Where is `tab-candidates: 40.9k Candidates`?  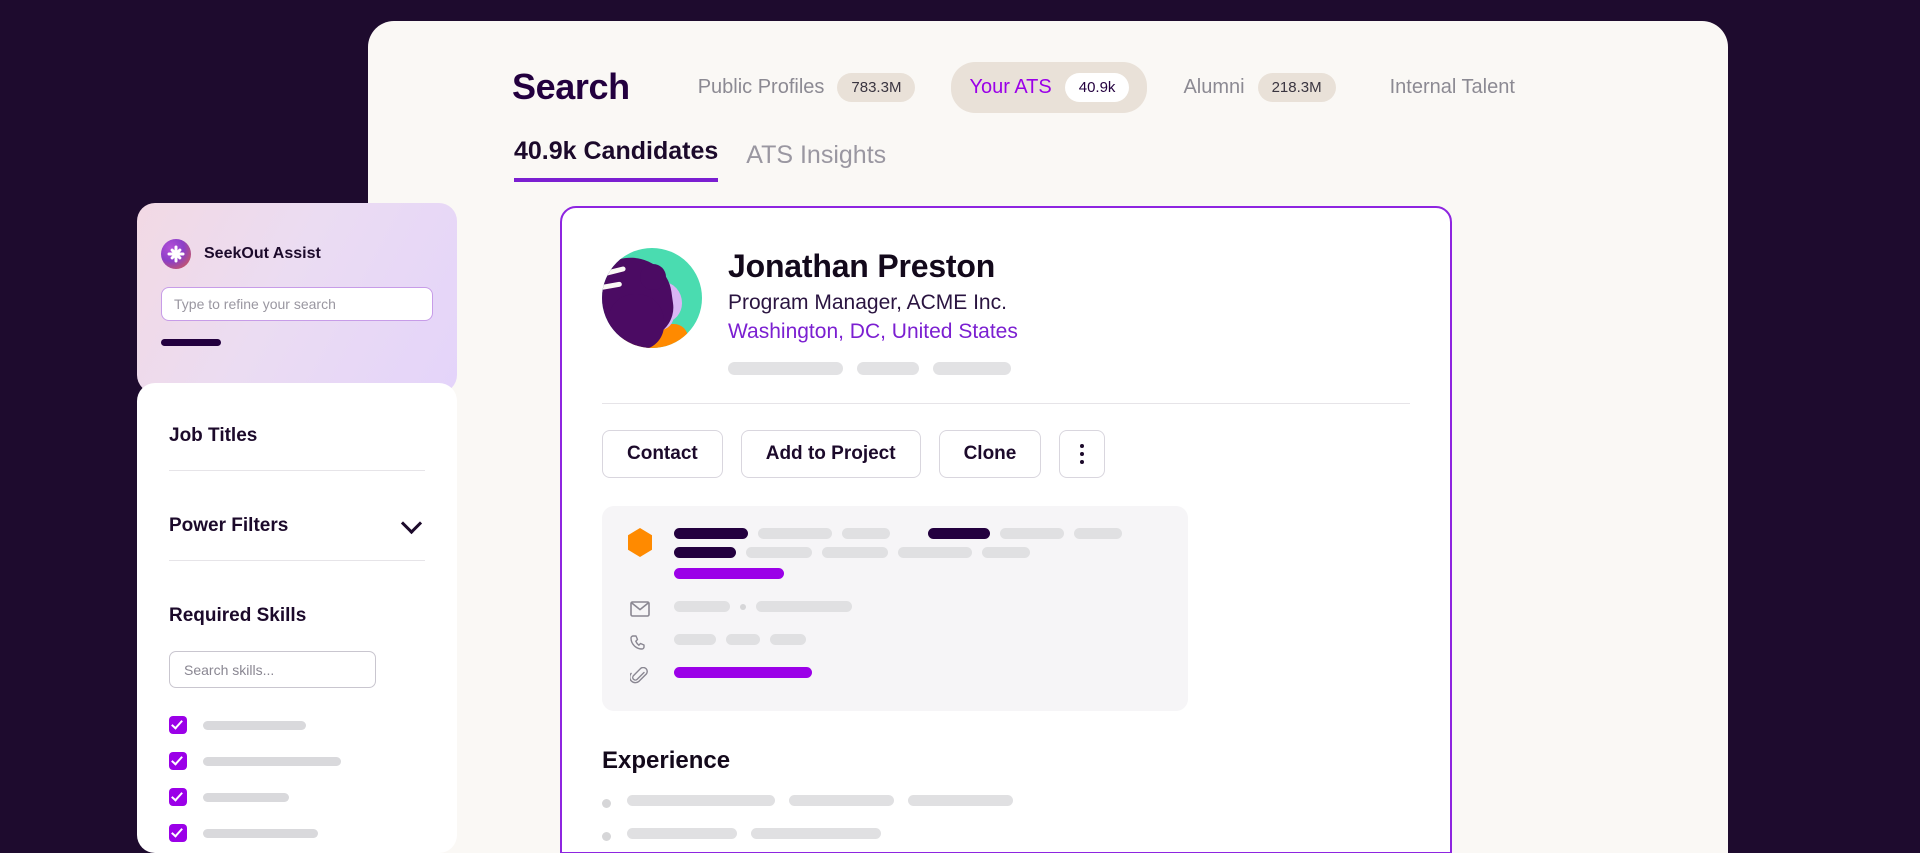 tab-candidates: 40.9k Candidates is located at coordinates (616, 159).